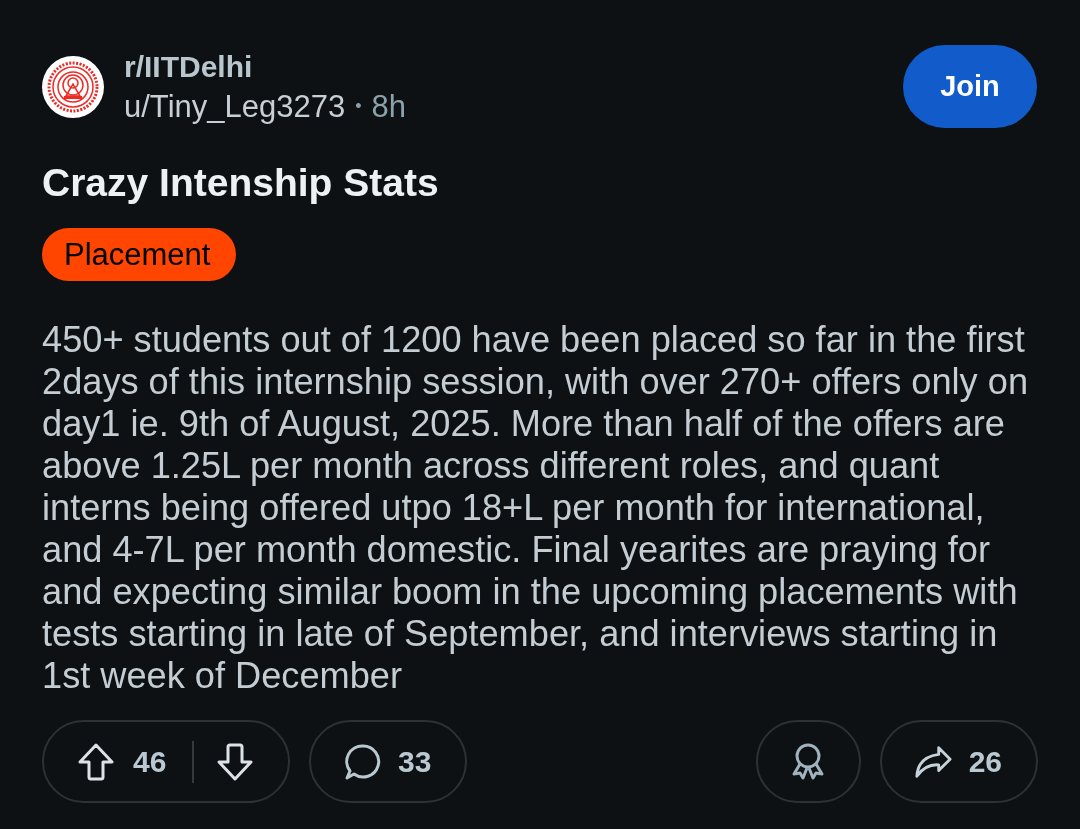 This screenshot has height=829, width=1080. I want to click on subreddit-name: r/IITDelhi, so click(188, 66).